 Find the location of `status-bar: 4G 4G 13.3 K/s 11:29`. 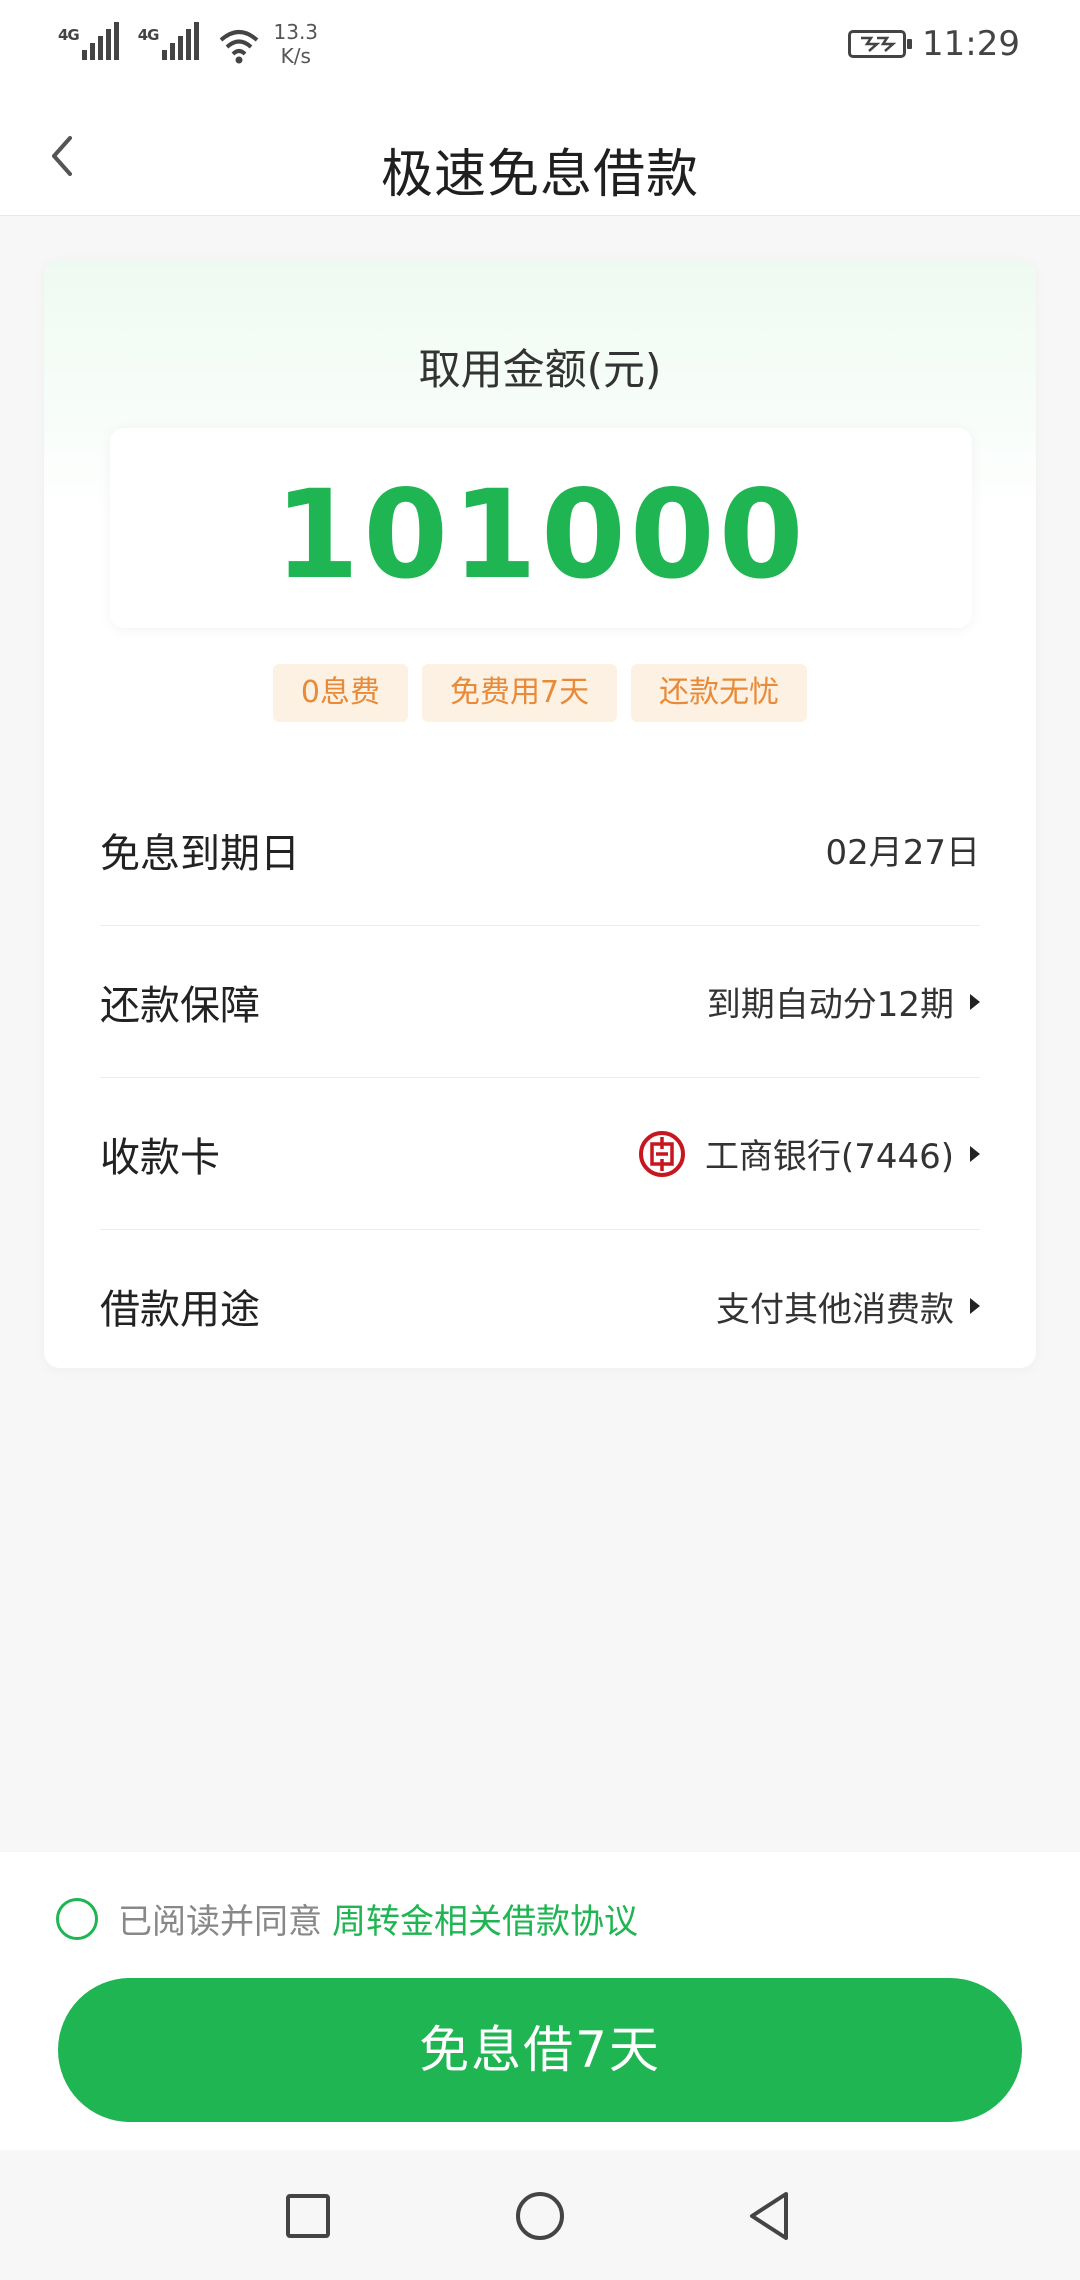

status-bar: 4G 4G 13.3 K/s 11:29 is located at coordinates (540, 48).